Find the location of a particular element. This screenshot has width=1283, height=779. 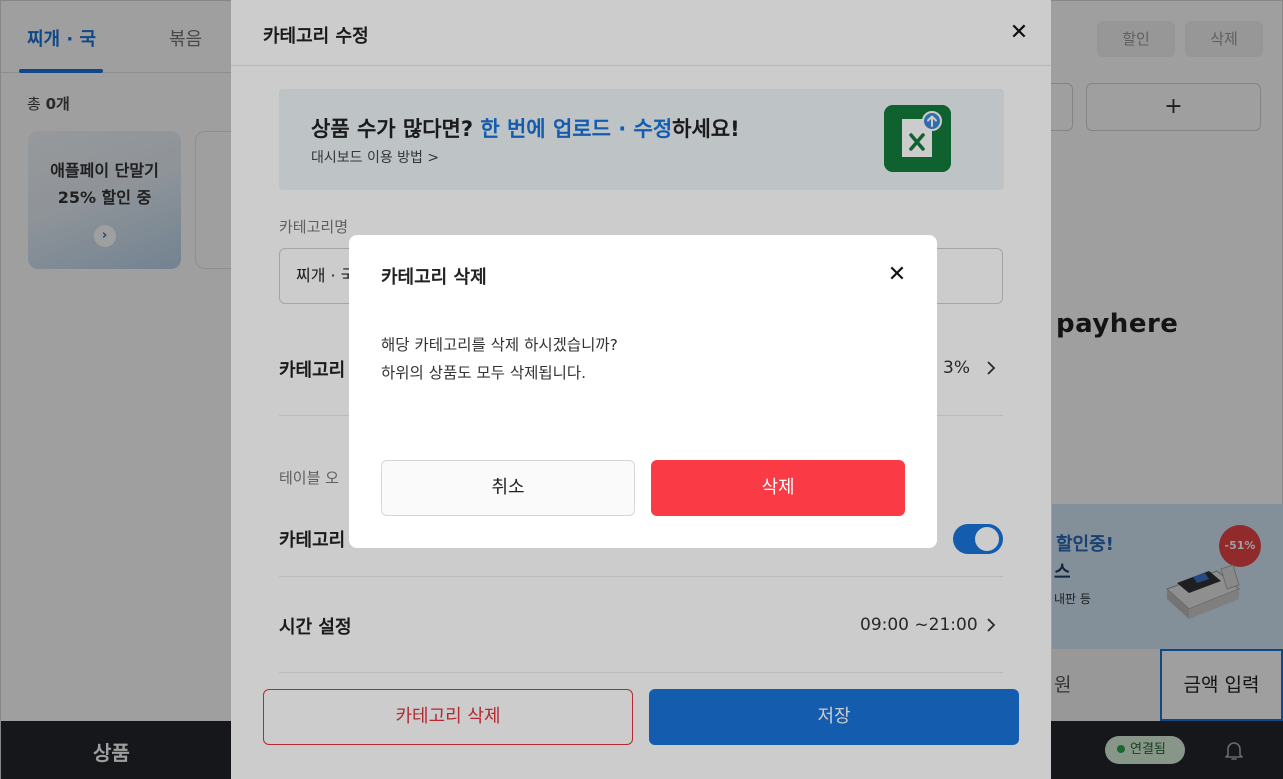

confirm-delete-button: 삭제 is located at coordinates (778, 488).